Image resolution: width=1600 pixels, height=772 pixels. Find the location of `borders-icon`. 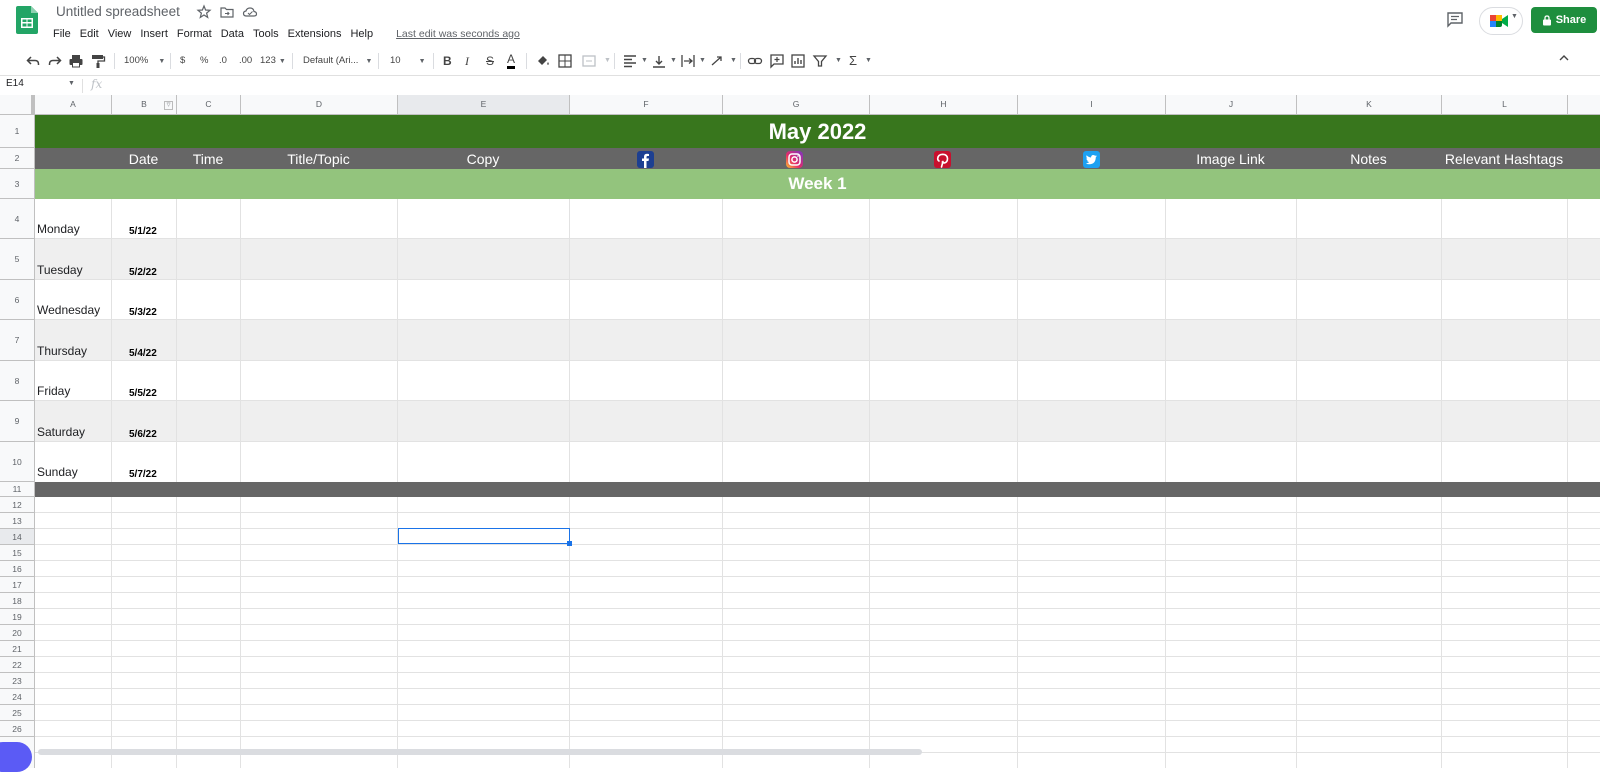

borders-icon is located at coordinates (565, 61).